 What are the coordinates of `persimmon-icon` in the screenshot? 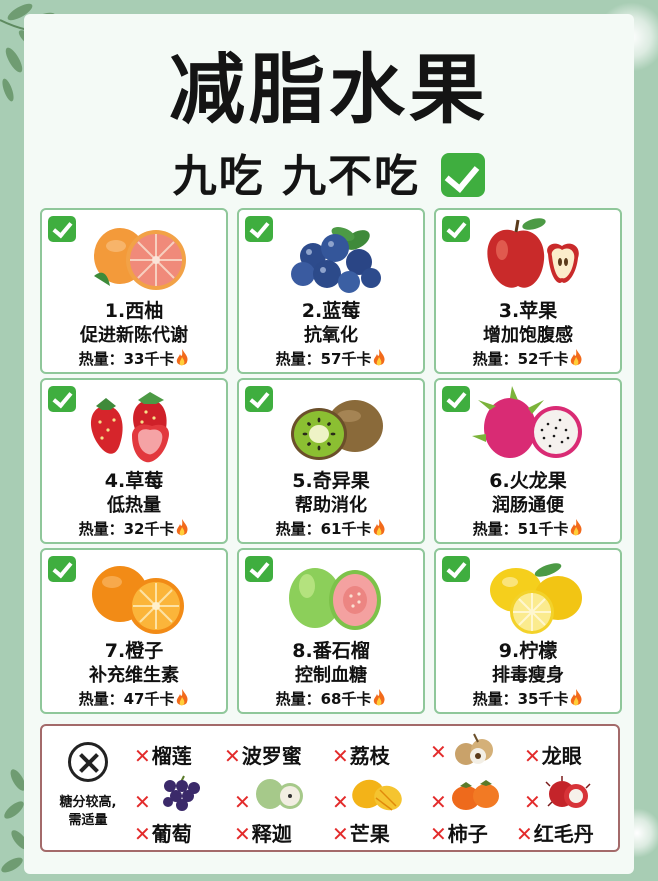 It's located at (475, 795).